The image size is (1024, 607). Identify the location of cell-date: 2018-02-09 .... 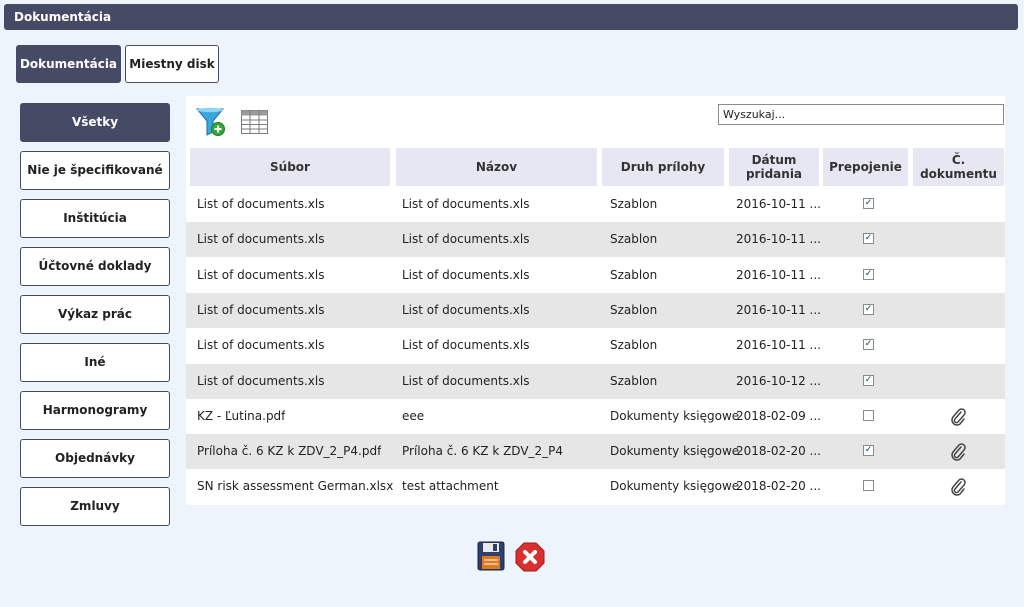
(778, 415).